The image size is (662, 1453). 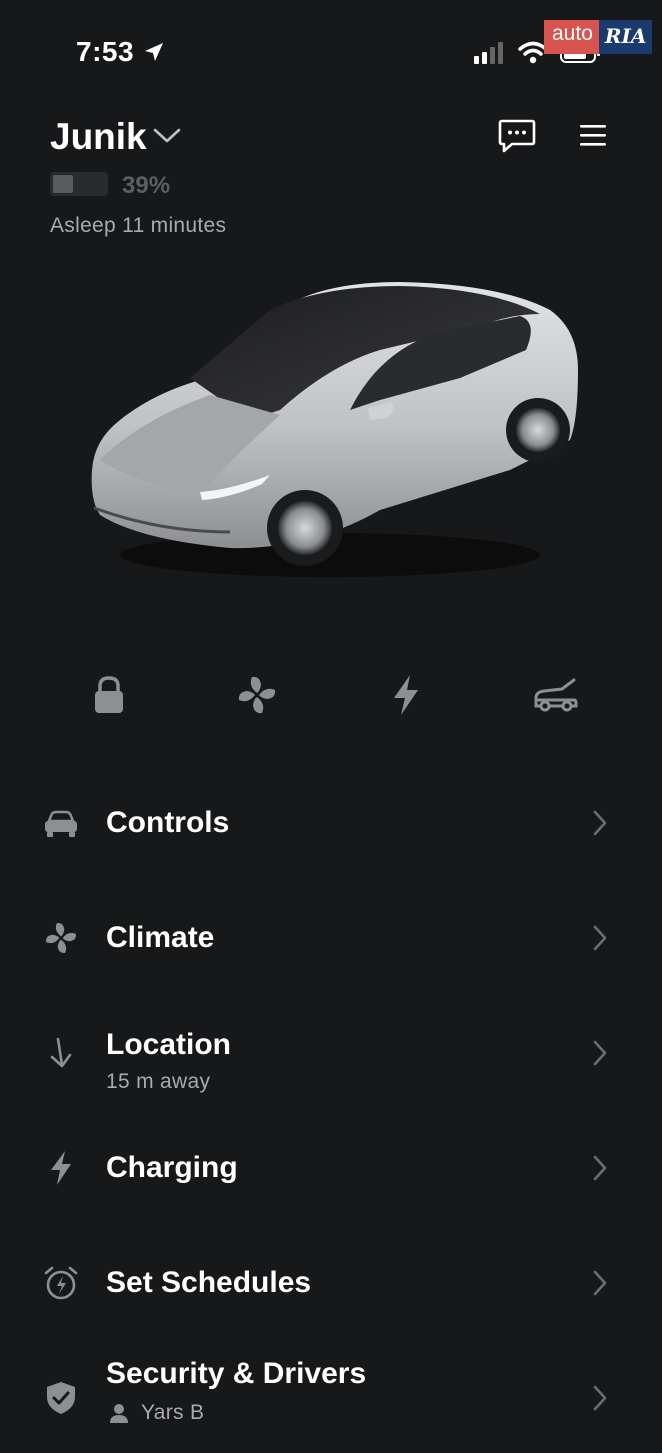 What do you see at coordinates (61, 1052) in the screenshot?
I see `arrow-down-icon` at bounding box center [61, 1052].